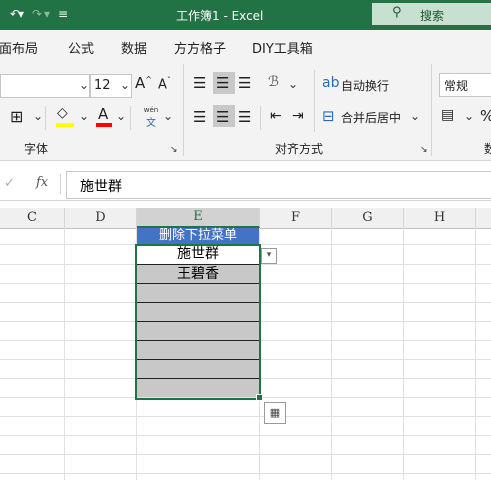  Describe the element at coordinates (223, 83) in the screenshot. I see `align-middle-icon: ☰` at that location.